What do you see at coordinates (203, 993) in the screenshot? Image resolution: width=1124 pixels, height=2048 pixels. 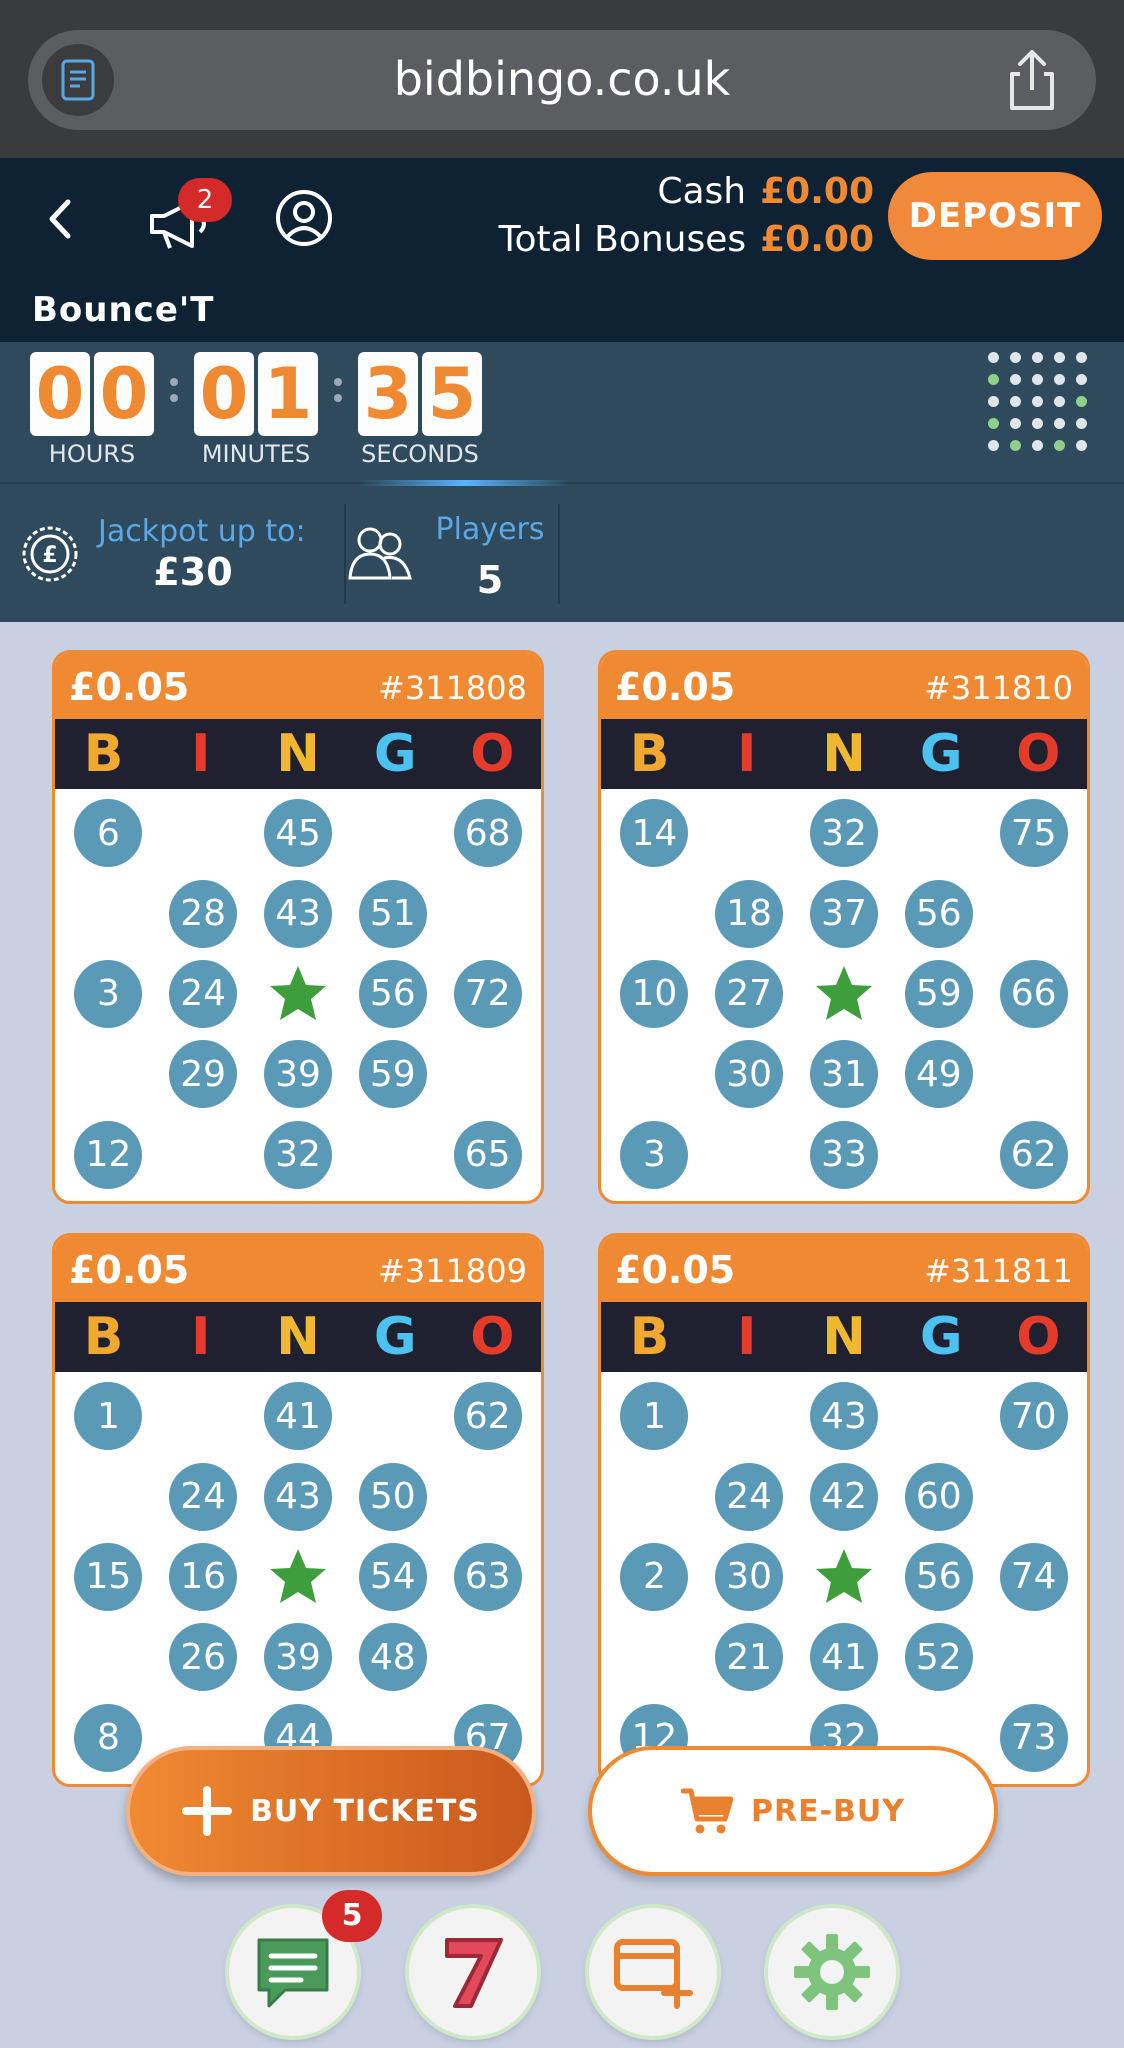 I see `number-ball: 24` at bounding box center [203, 993].